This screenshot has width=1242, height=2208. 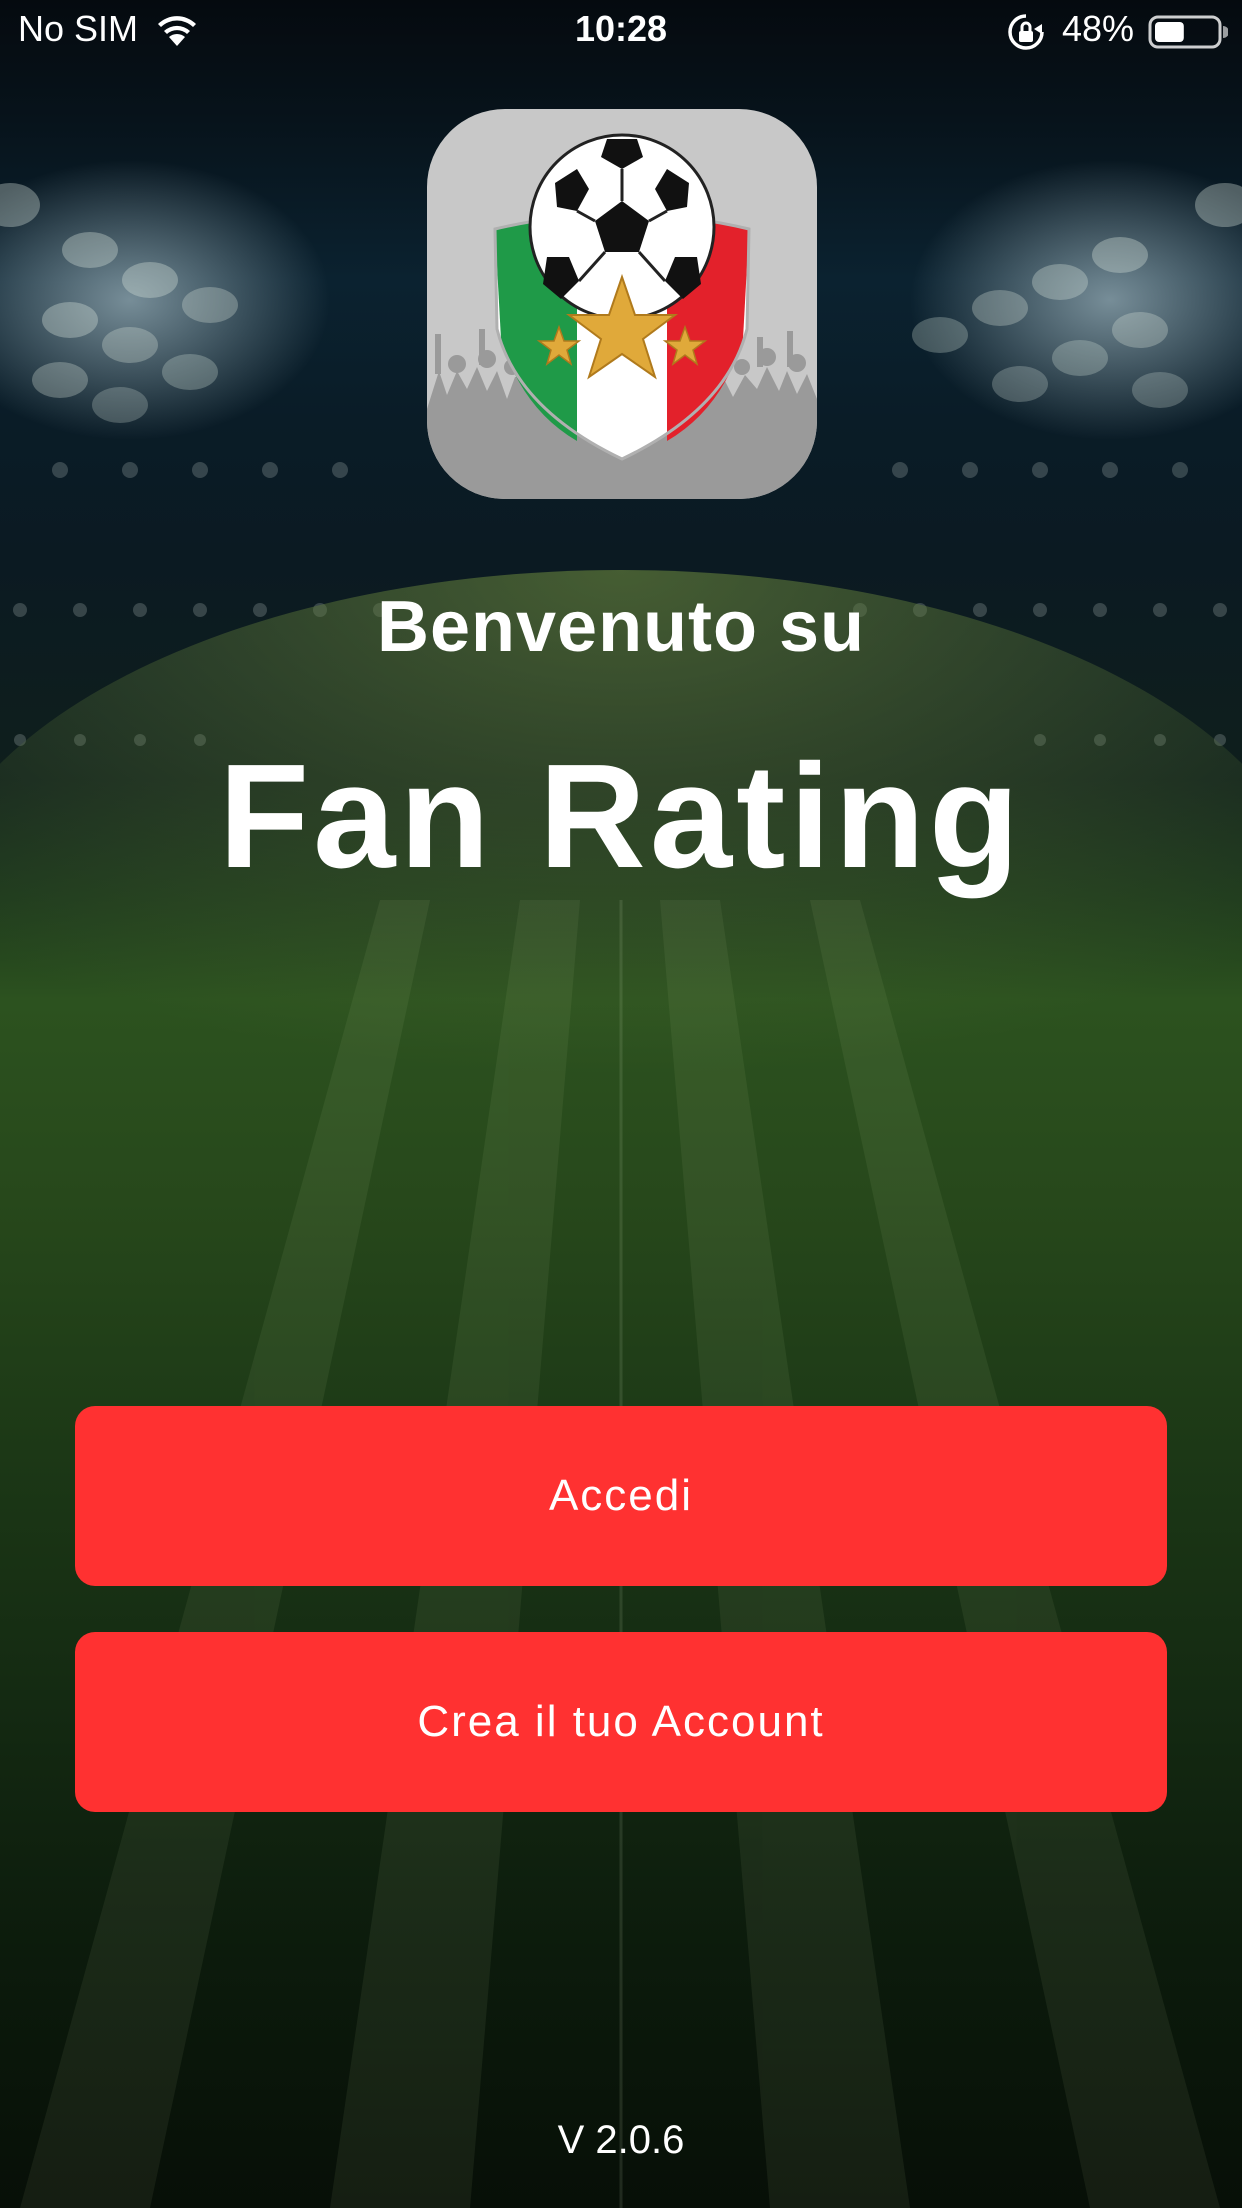 I want to click on create-account-button: Crea il tuo Account, so click(x=621, y=1722).